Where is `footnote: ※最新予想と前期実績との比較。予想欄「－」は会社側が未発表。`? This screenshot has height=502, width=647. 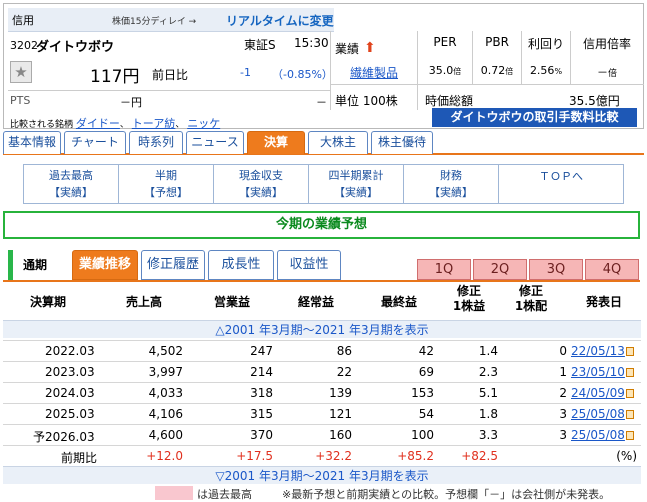 footnote: ※最新予想と前期実績との比較。予想欄「－」は会社側が未発表。 is located at coordinates (446, 494).